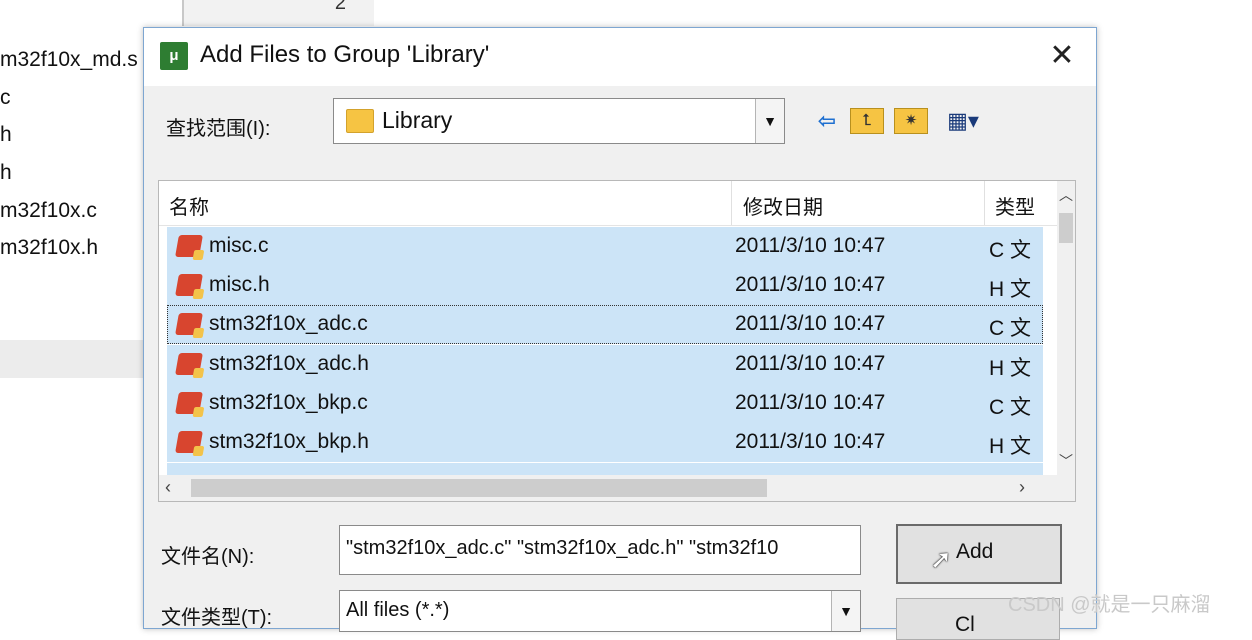 Image resolution: width=1252 pixels, height=640 pixels. I want to click on mouse-cursor-icon: ➚, so click(941, 559).